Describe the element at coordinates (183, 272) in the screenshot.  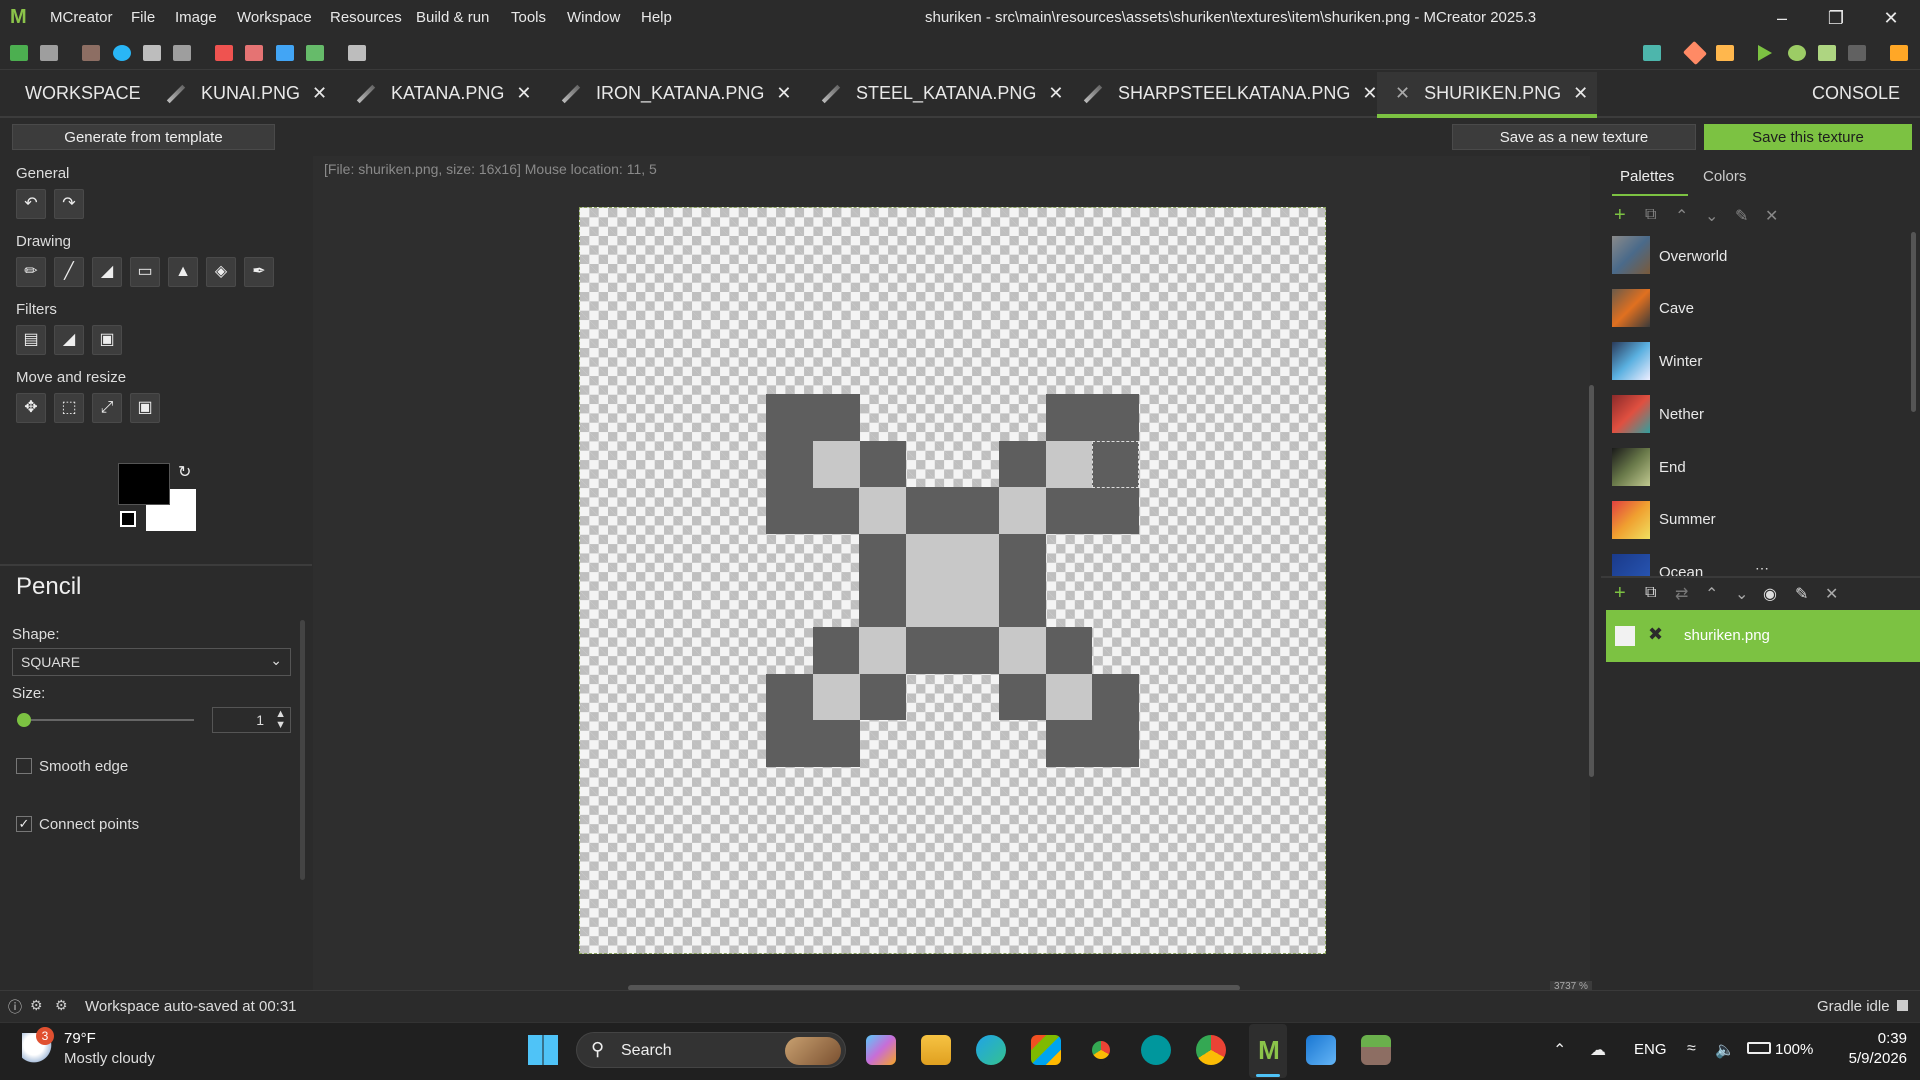
I see `stamp-icon: ▲` at that location.